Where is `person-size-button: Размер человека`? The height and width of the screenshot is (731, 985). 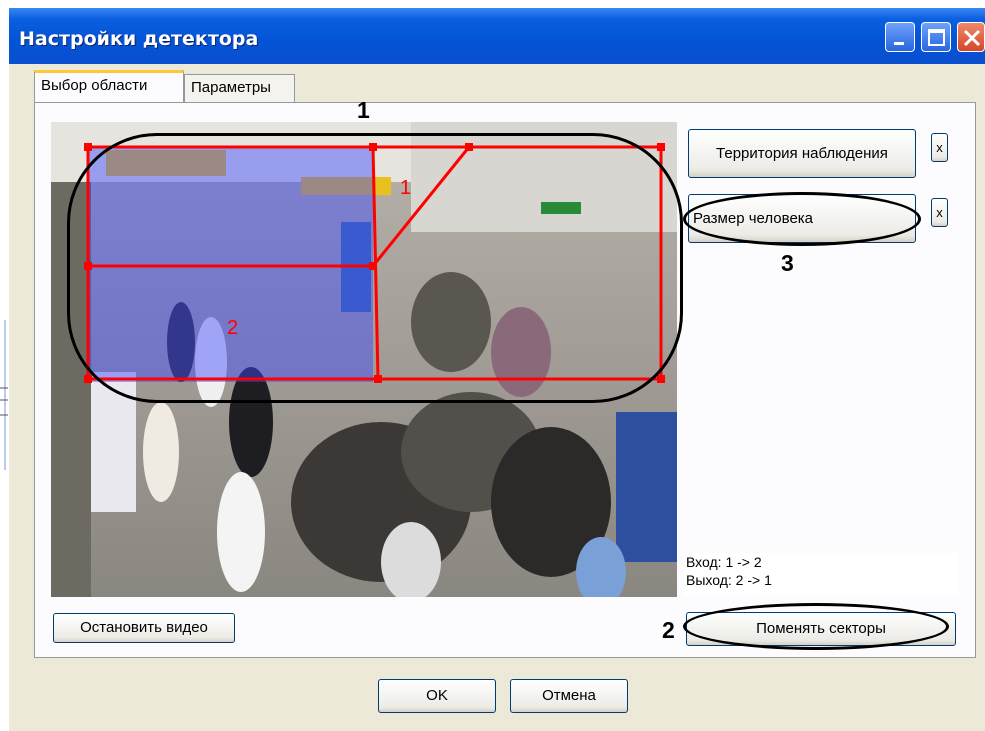 person-size-button: Размер человека is located at coordinates (802, 218).